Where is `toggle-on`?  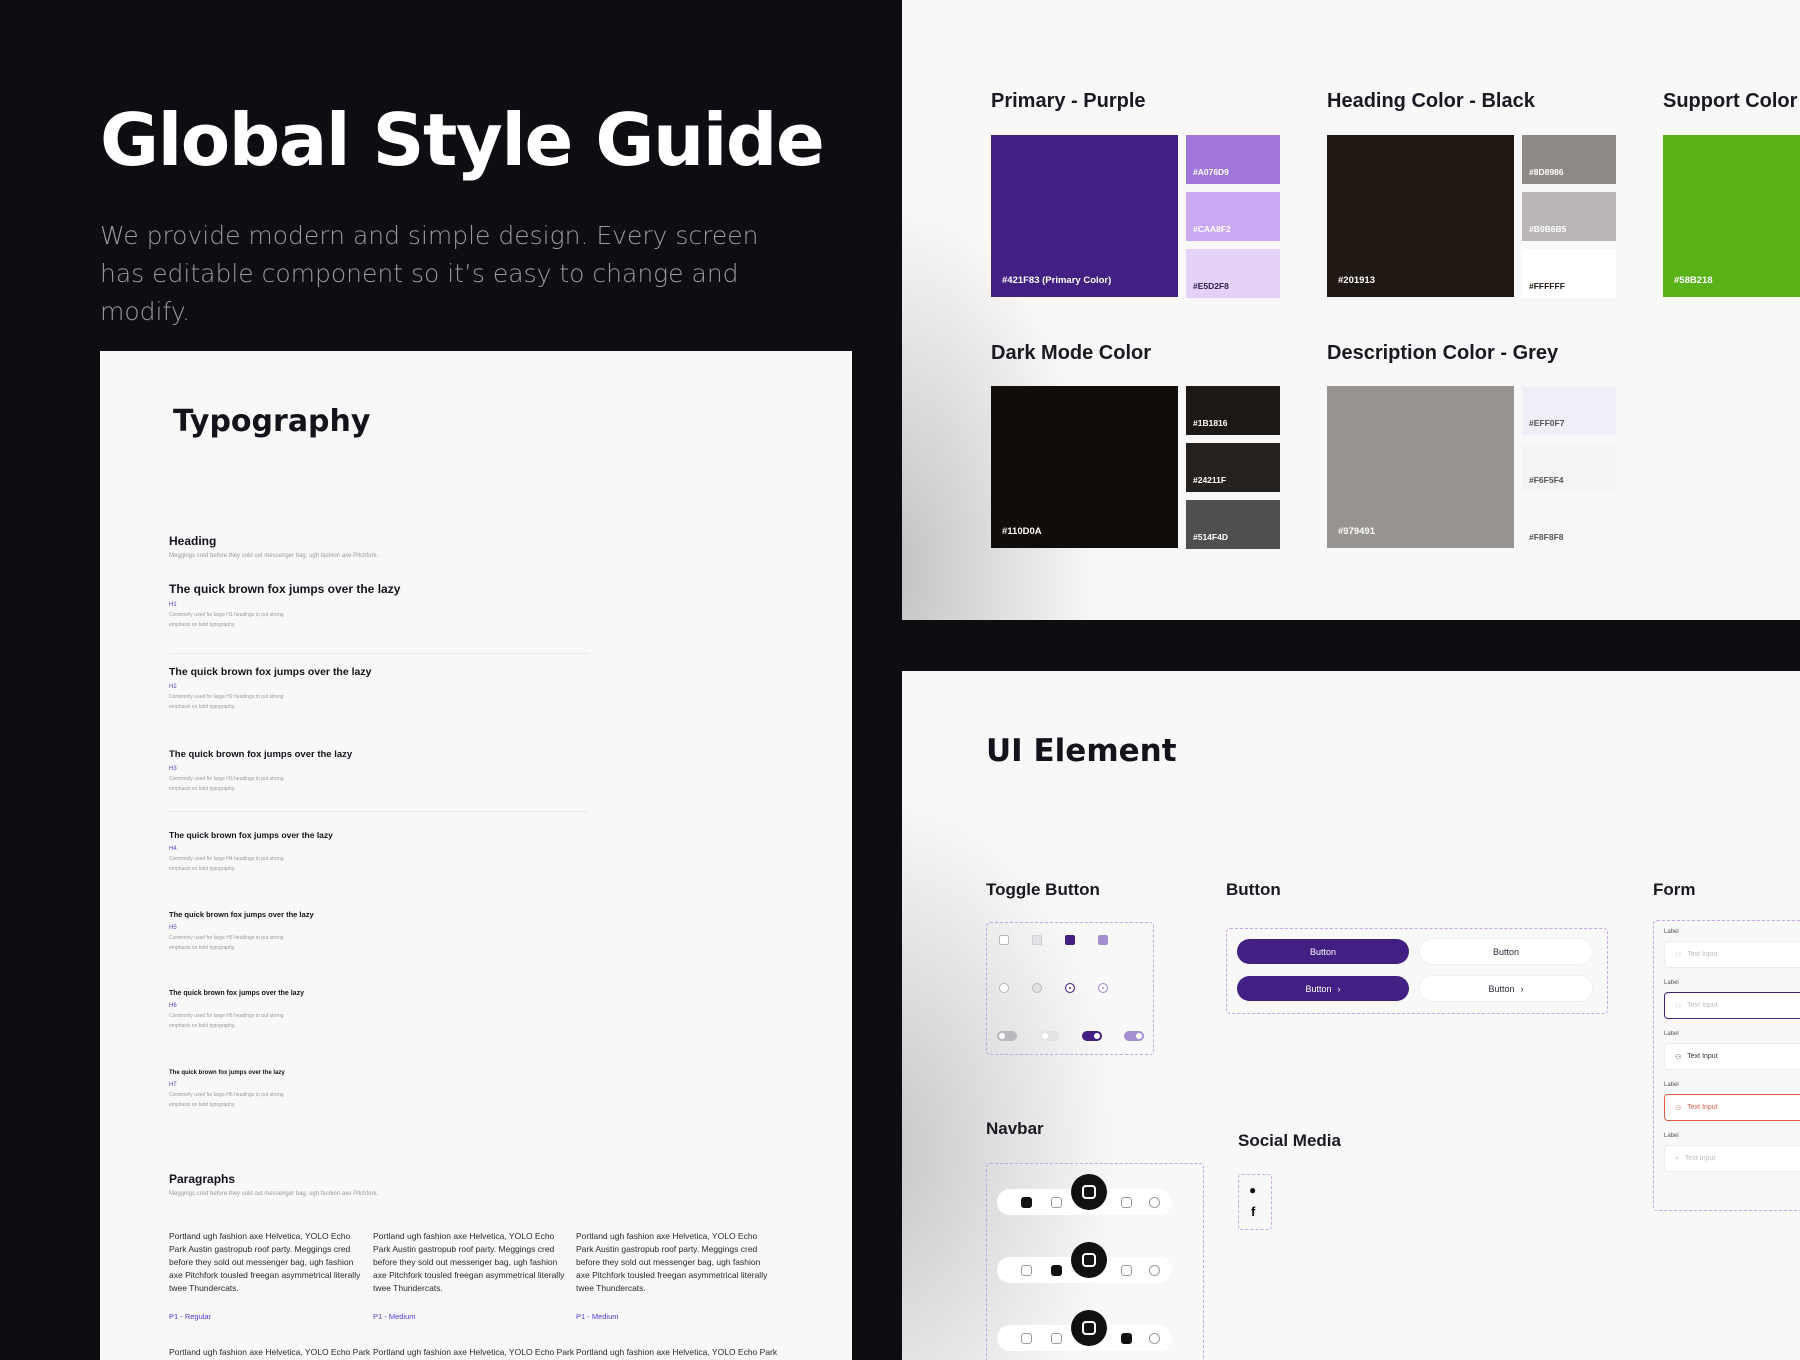 toggle-on is located at coordinates (1092, 1036).